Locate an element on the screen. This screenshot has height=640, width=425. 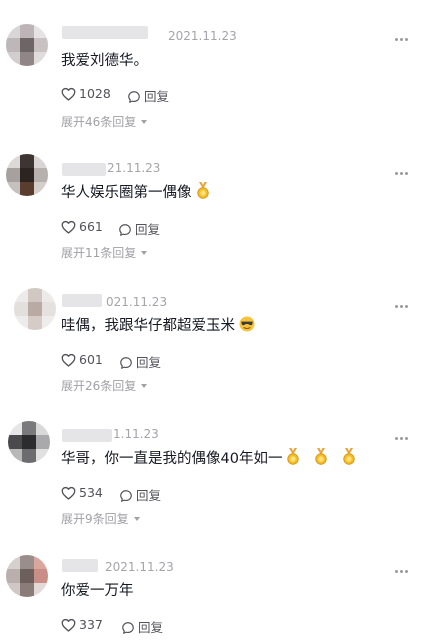
like-count: 661 is located at coordinates (91, 226).